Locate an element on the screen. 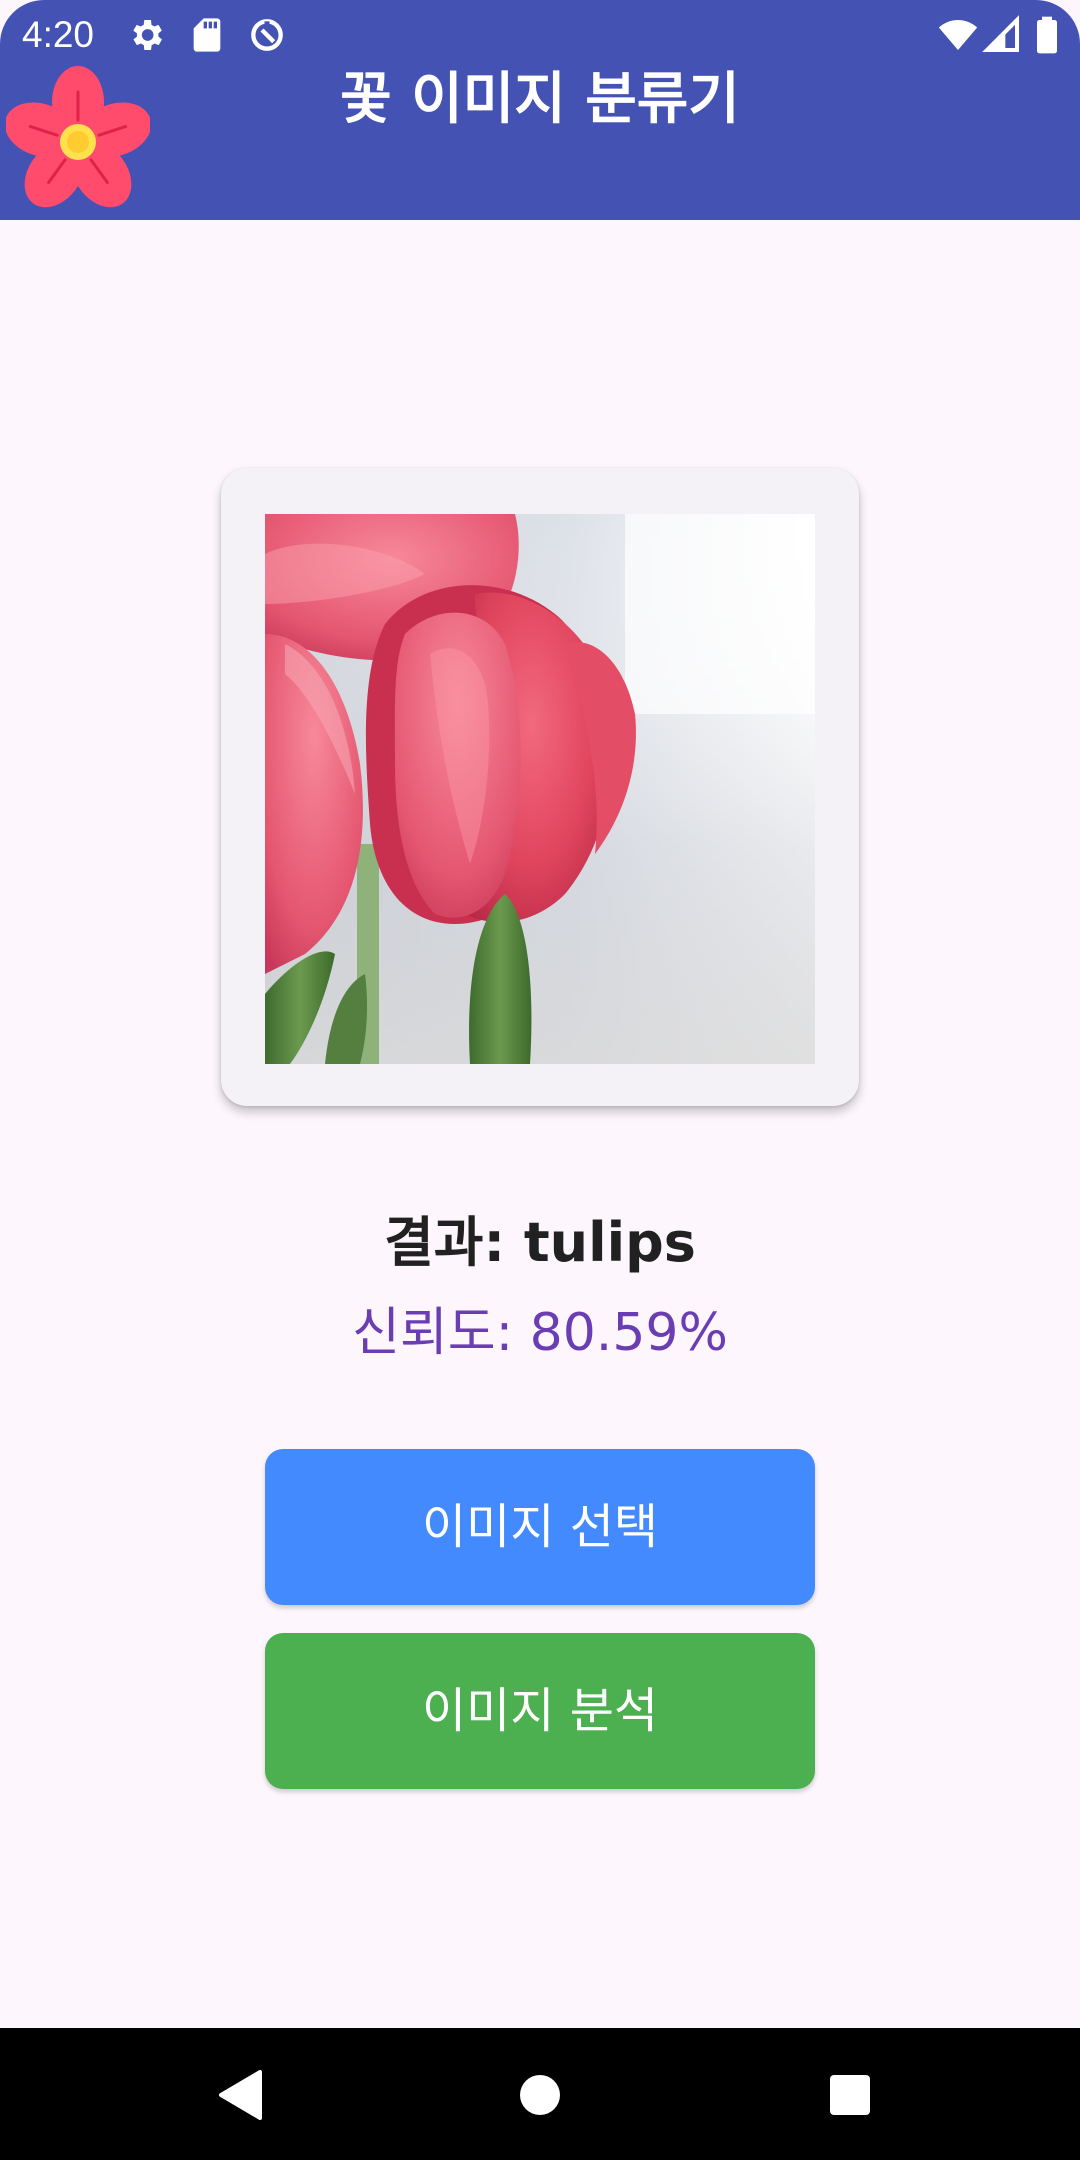 This screenshot has height=2160, width=1080. recents-icon is located at coordinates (850, 2095).